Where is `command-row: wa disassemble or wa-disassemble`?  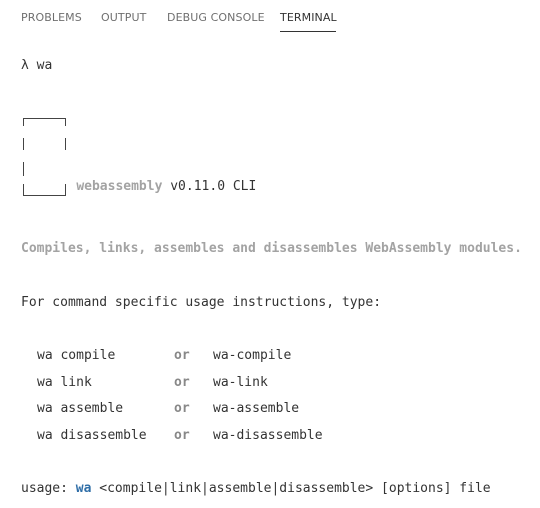
command-row: wa disassemble or wa-disassemble is located at coordinates (180, 436).